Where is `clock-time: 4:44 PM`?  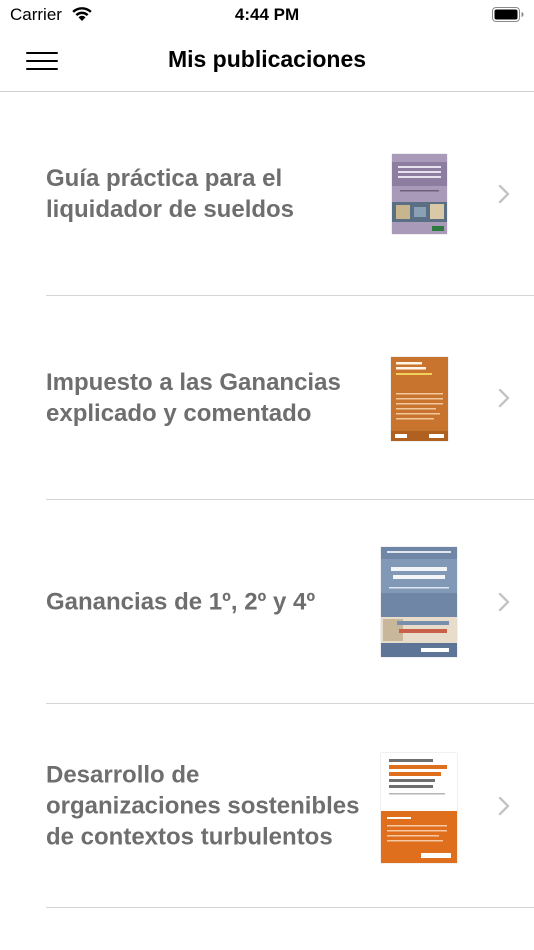 clock-time: 4:44 PM is located at coordinates (267, 14).